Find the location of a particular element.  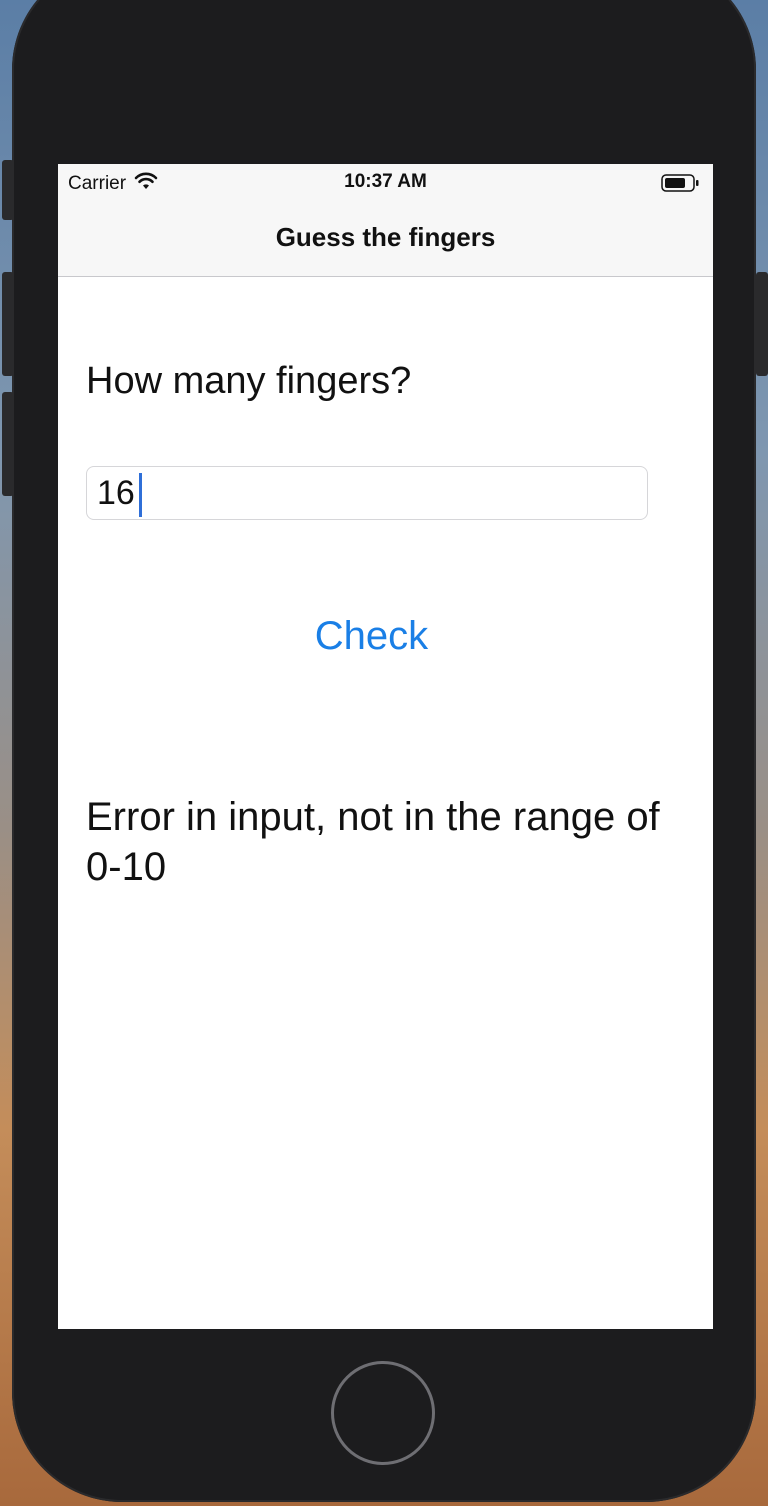

status-time: 10:37 AM is located at coordinates (385, 181).